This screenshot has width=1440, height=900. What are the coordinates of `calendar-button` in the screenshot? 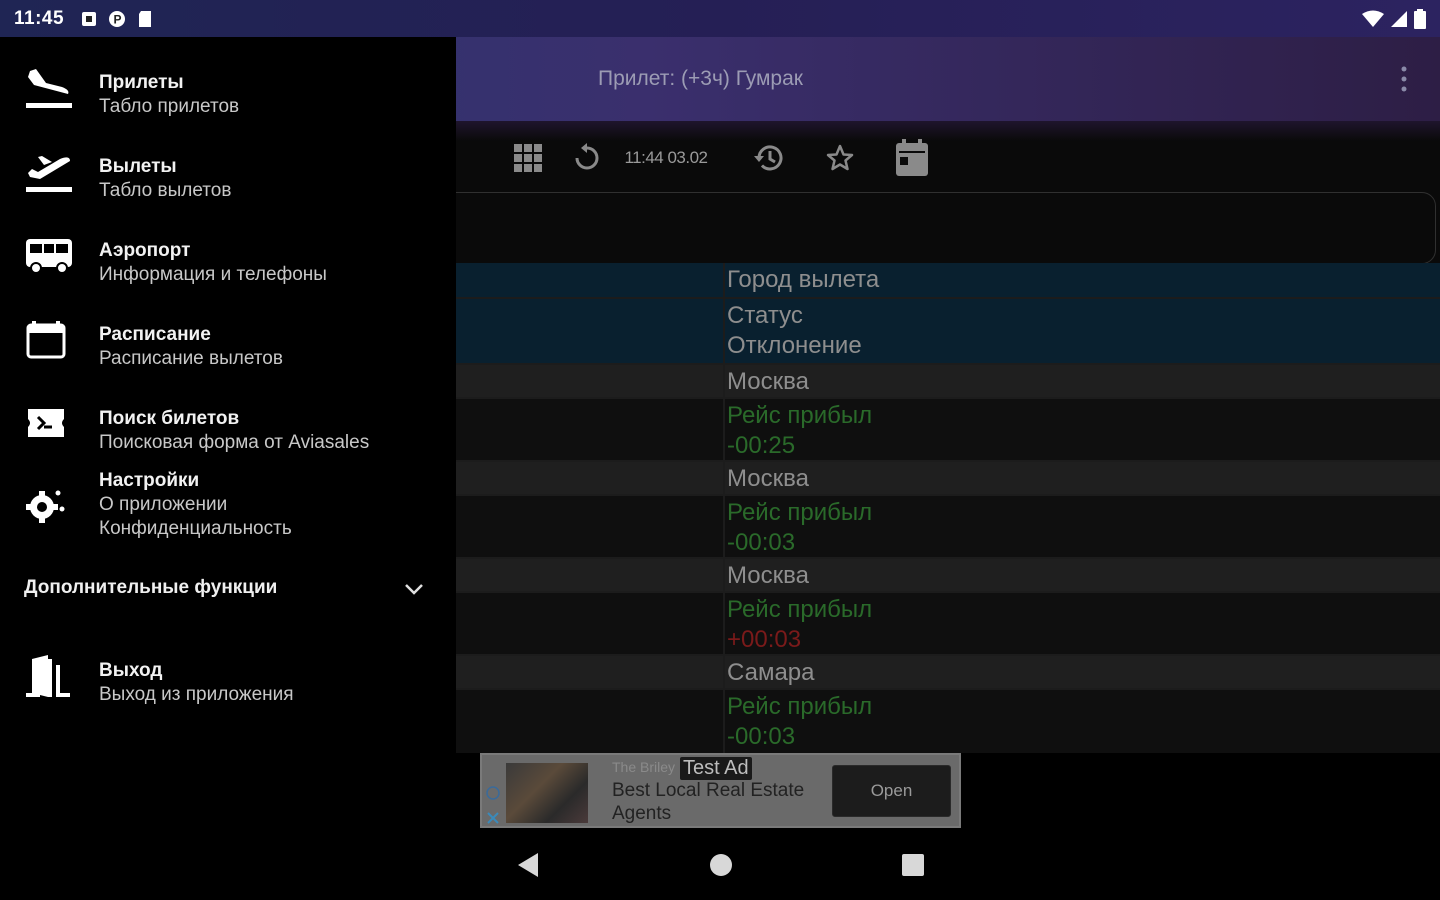 It's located at (912, 158).